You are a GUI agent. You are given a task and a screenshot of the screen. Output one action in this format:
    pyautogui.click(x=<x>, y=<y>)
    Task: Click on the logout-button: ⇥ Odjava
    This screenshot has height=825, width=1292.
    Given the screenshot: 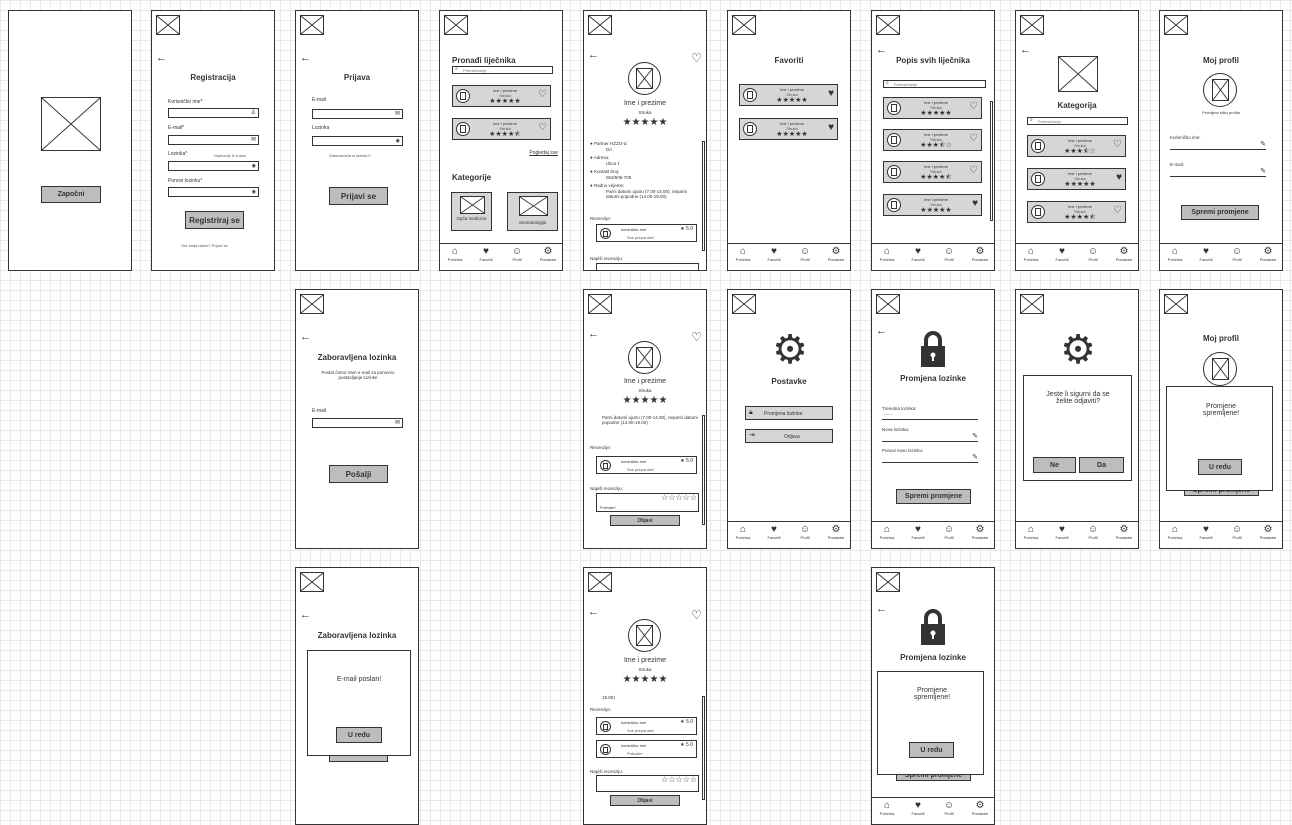 What is the action you would take?
    pyautogui.click(x=789, y=436)
    